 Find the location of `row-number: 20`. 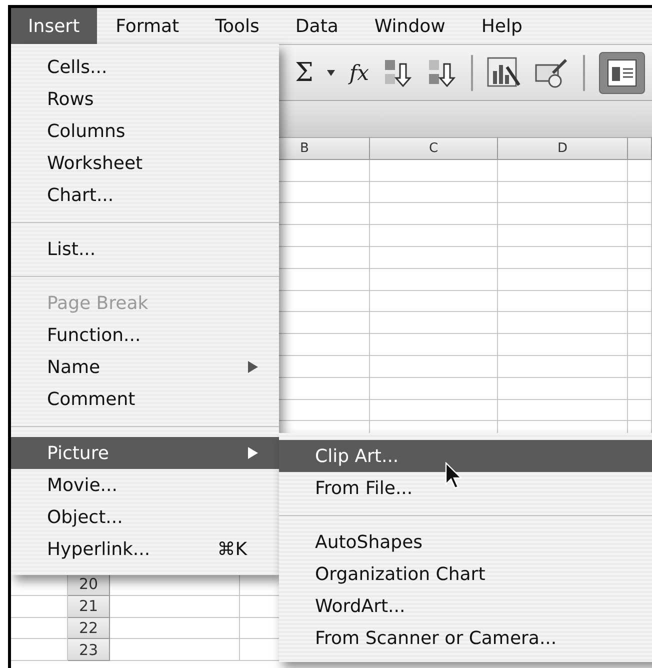

row-number: 20 is located at coordinates (89, 585).